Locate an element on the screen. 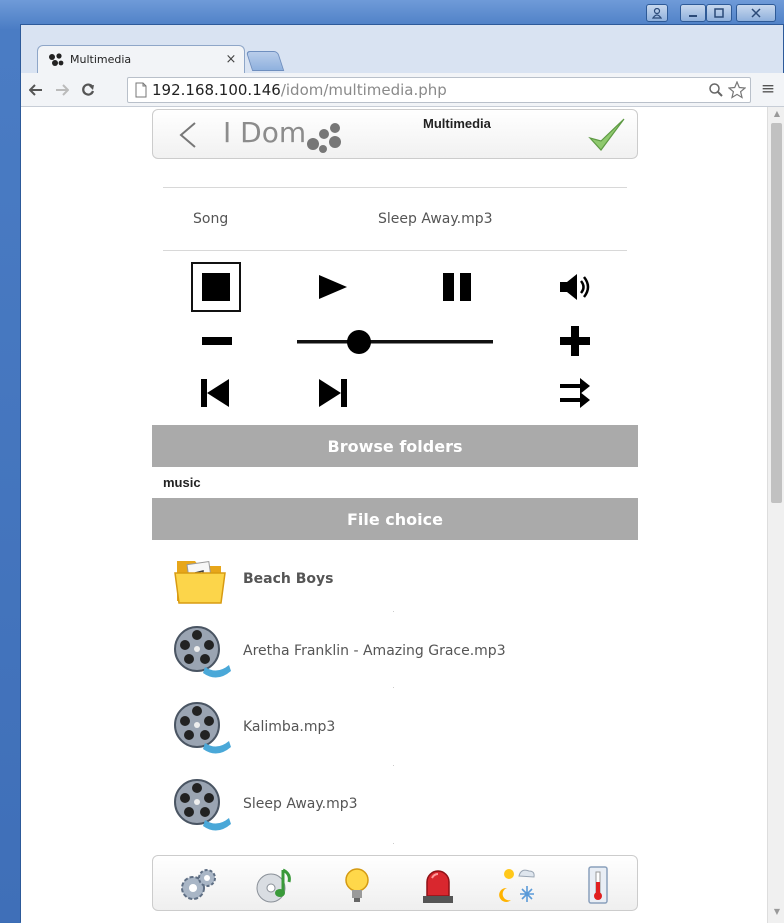 The image size is (784, 923). volume-slider is located at coordinates (395, 342).